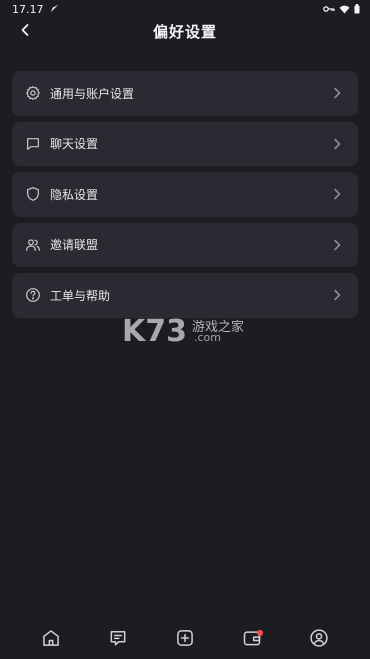 This screenshot has height=659, width=370. Describe the element at coordinates (252, 640) in the screenshot. I see `nav-wallet` at that location.